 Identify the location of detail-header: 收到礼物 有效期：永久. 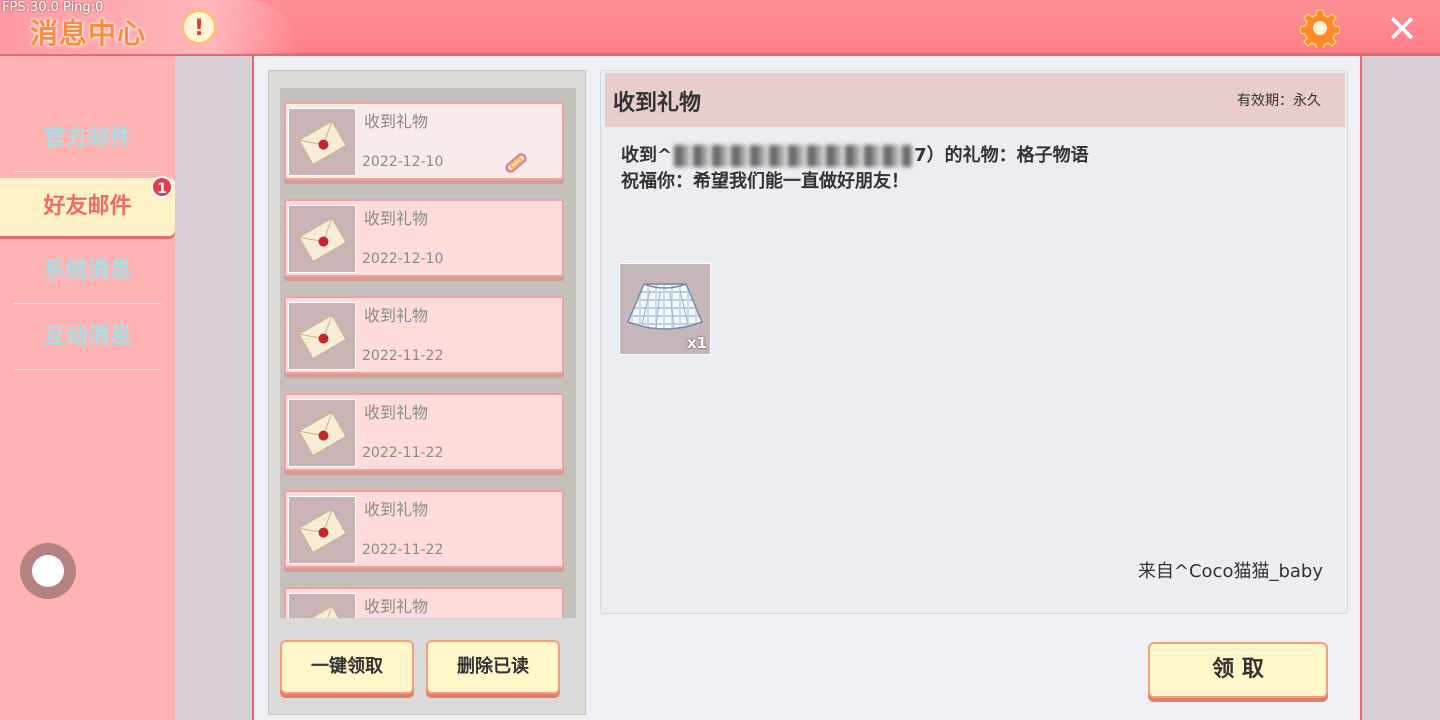
(975, 100).